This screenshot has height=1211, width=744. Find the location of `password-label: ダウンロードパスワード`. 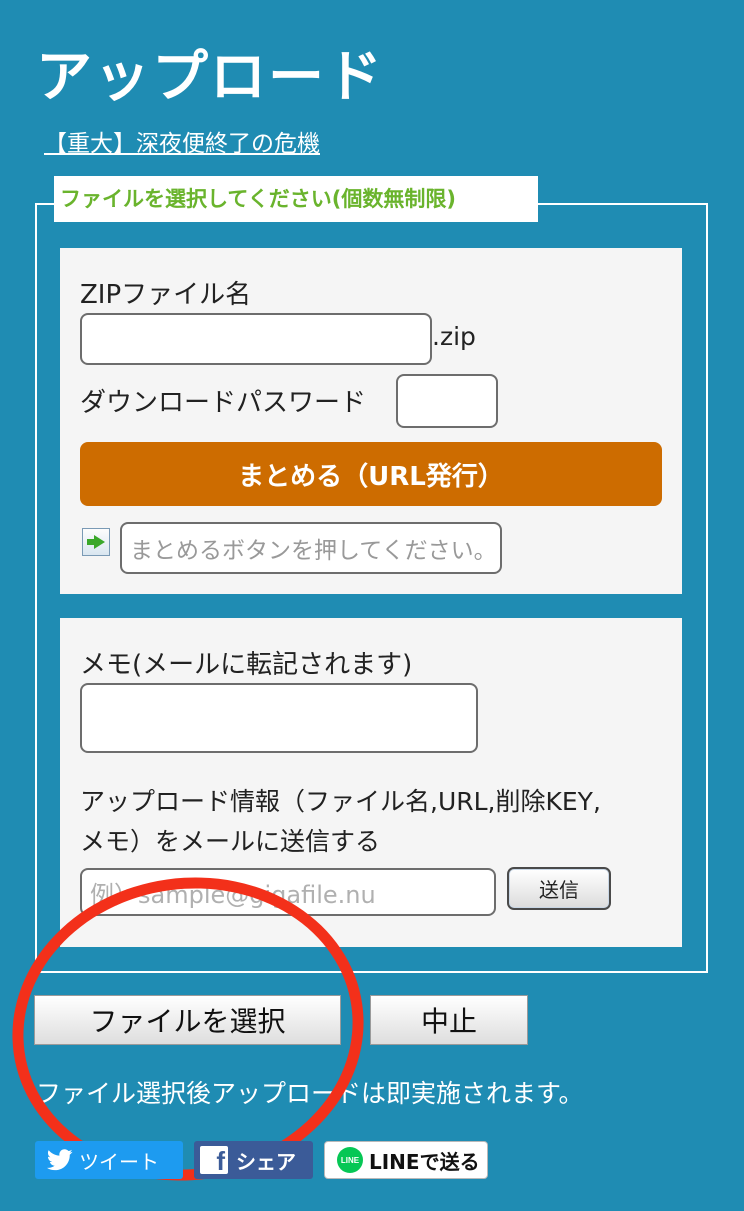

password-label: ダウンロードパスワード is located at coordinates (223, 403).